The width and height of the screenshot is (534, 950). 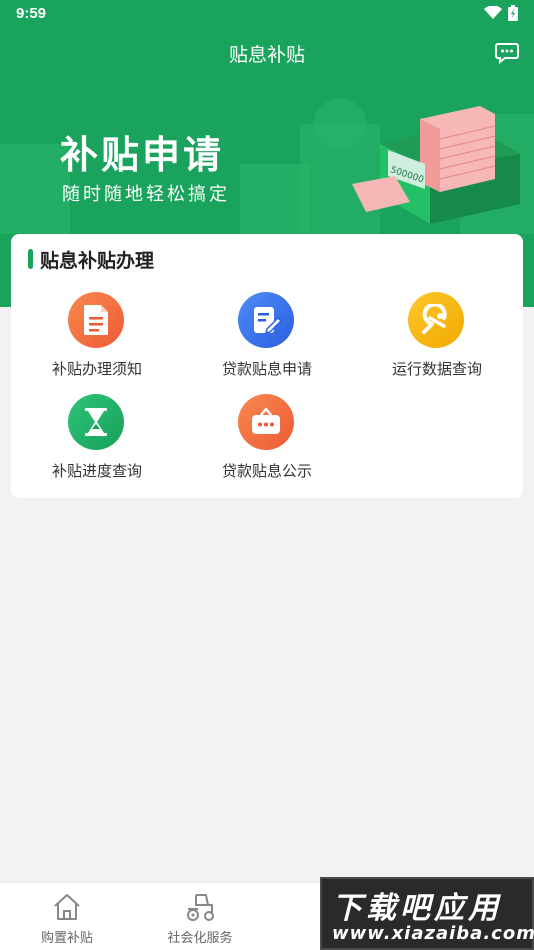 What do you see at coordinates (266, 422) in the screenshot?
I see `notice-board-icon` at bounding box center [266, 422].